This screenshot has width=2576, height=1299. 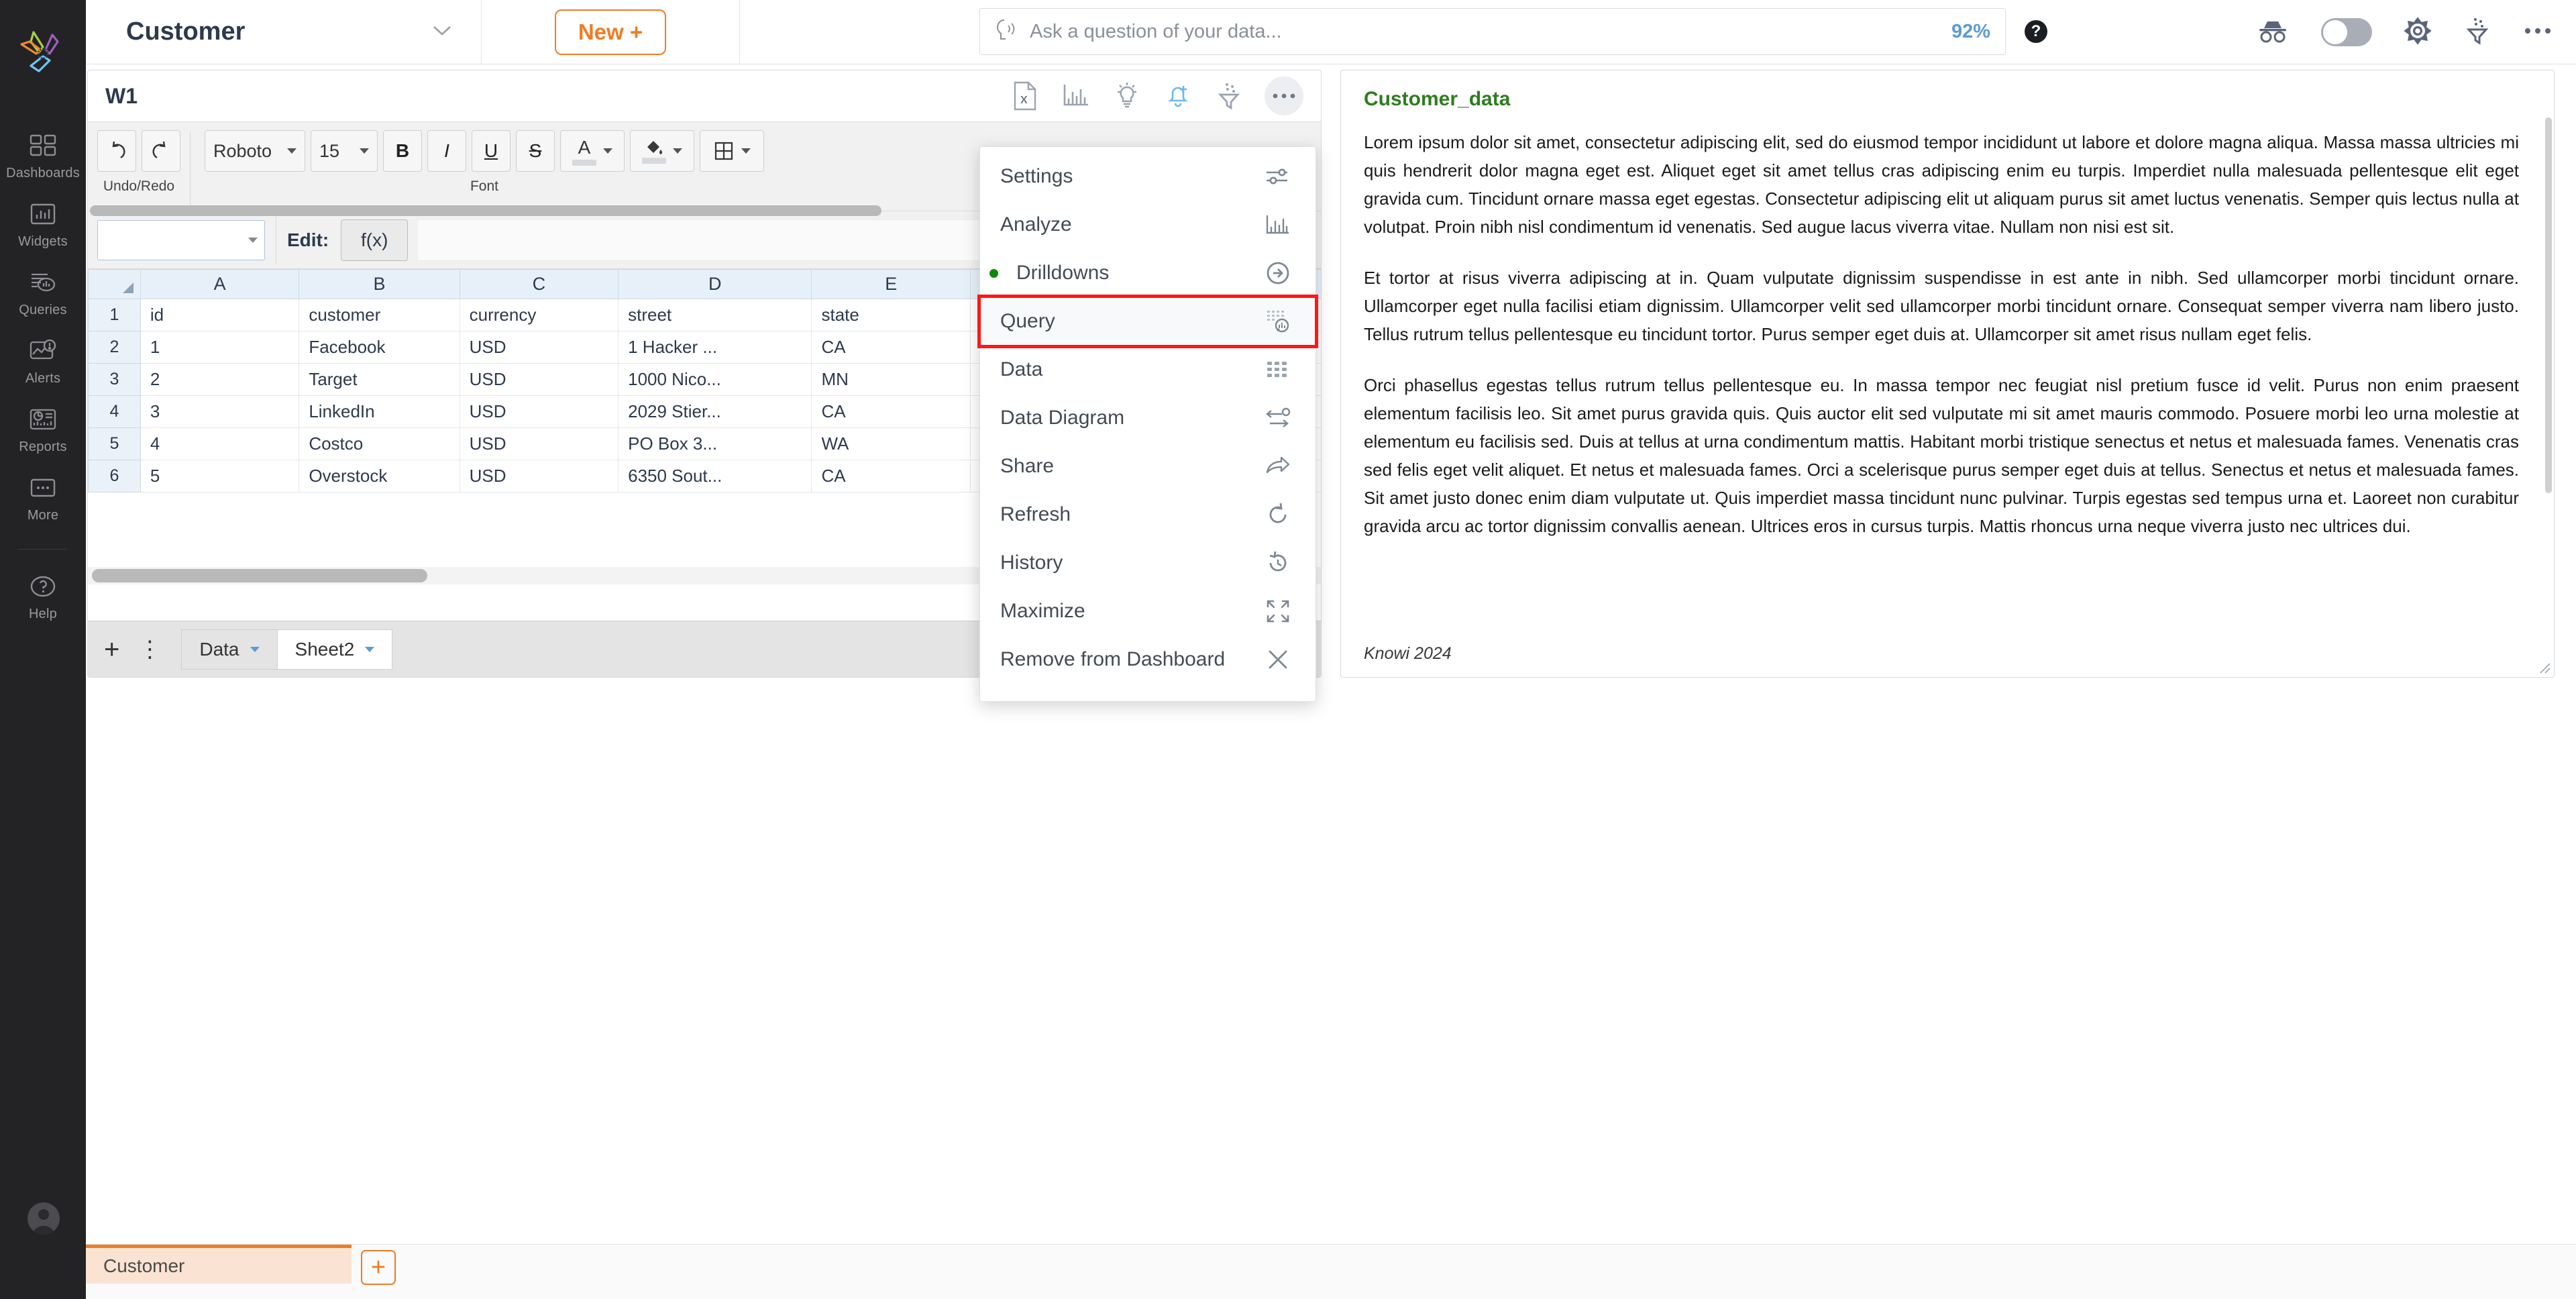 What do you see at coordinates (116, 151) in the screenshot?
I see `undo-button` at bounding box center [116, 151].